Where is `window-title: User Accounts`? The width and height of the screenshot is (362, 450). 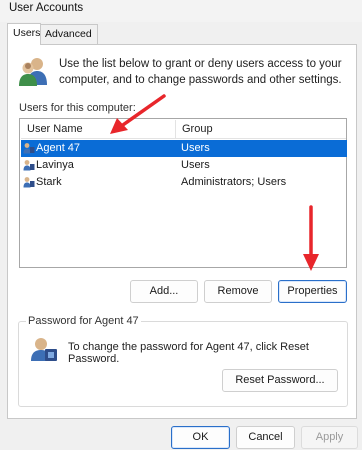 window-title: User Accounts is located at coordinates (46, 8).